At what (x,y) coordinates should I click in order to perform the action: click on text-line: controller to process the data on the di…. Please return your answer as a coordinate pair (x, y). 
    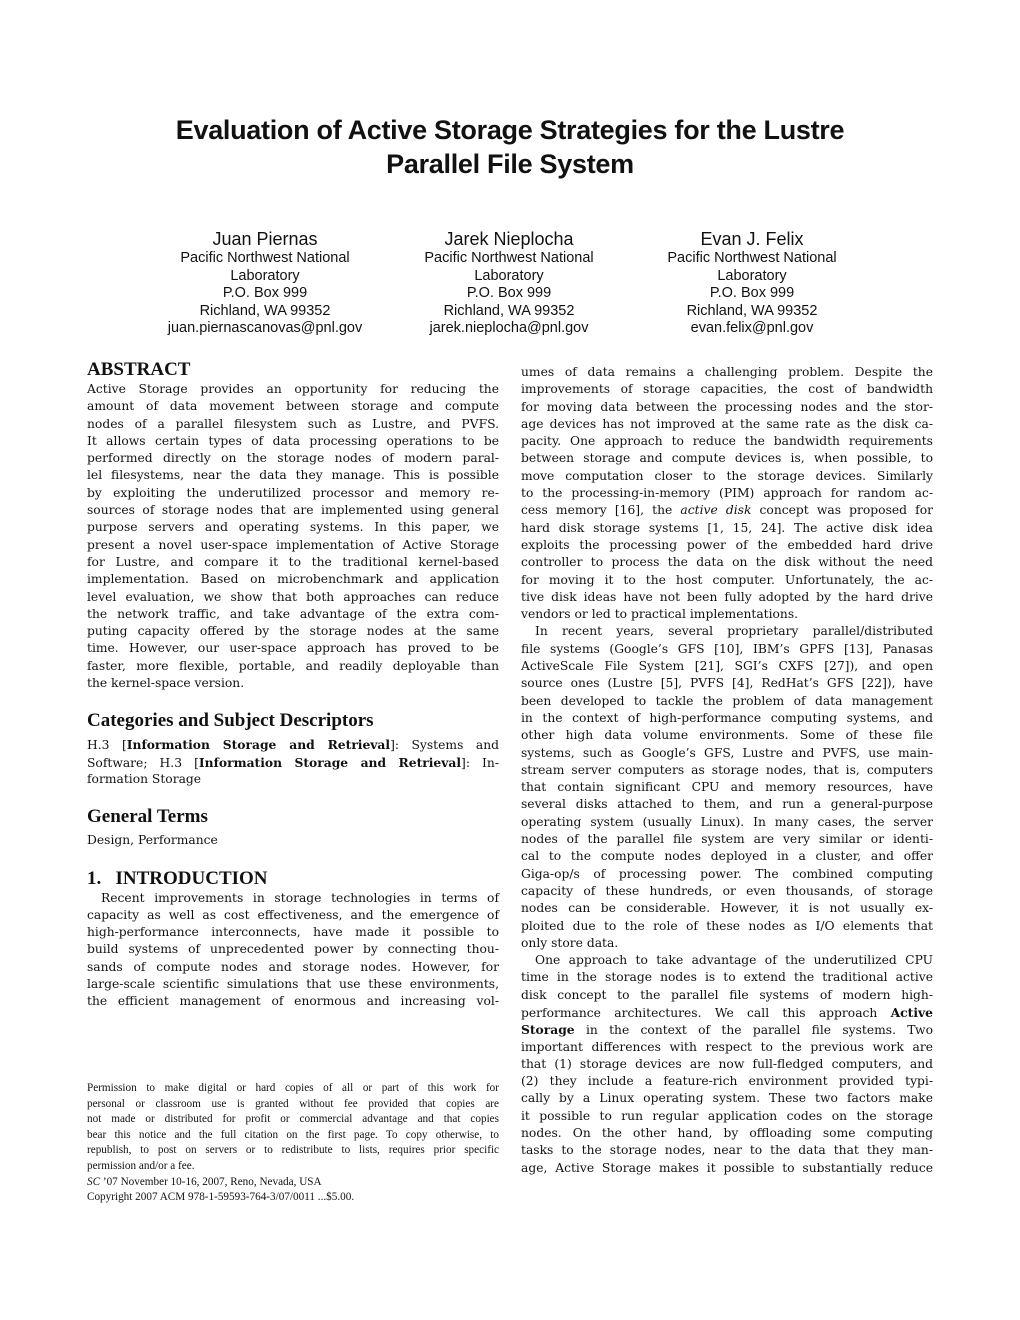
    Looking at the image, I should click on (727, 562).